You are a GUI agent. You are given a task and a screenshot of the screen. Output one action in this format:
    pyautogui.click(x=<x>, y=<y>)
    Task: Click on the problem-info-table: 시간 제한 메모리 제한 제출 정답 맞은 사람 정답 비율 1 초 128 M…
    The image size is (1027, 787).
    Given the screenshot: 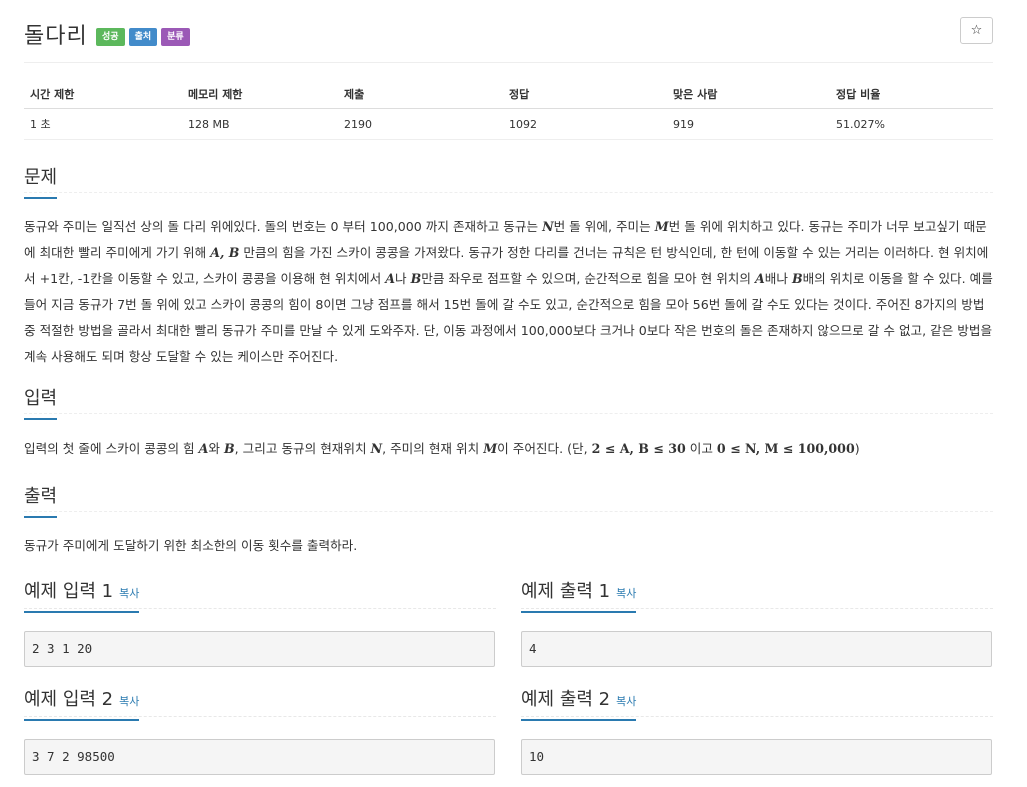 What is the action you would take?
    pyautogui.click(x=508, y=110)
    